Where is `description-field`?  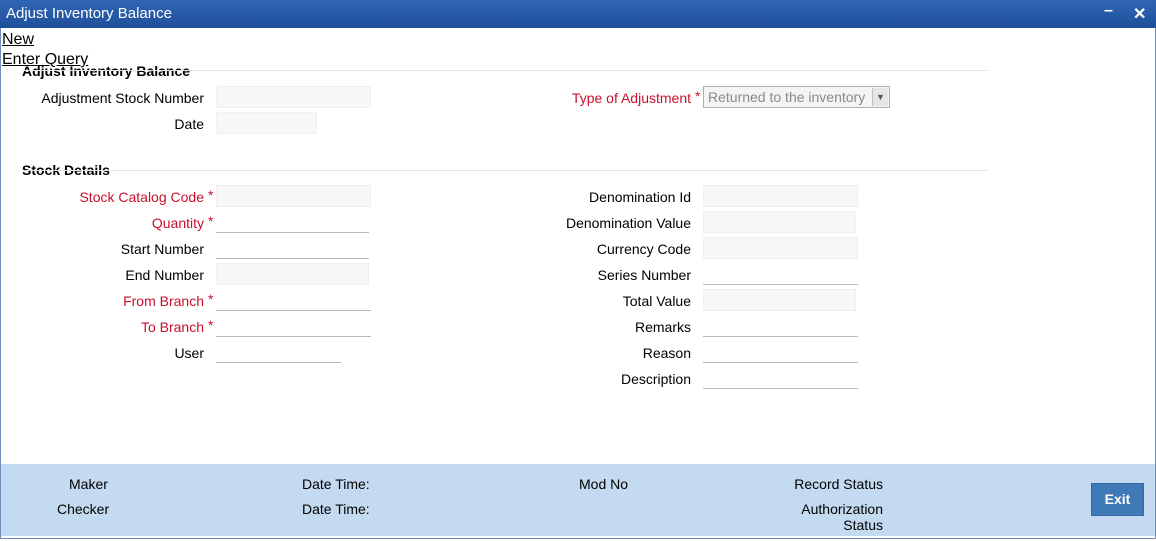 description-field is located at coordinates (780, 378).